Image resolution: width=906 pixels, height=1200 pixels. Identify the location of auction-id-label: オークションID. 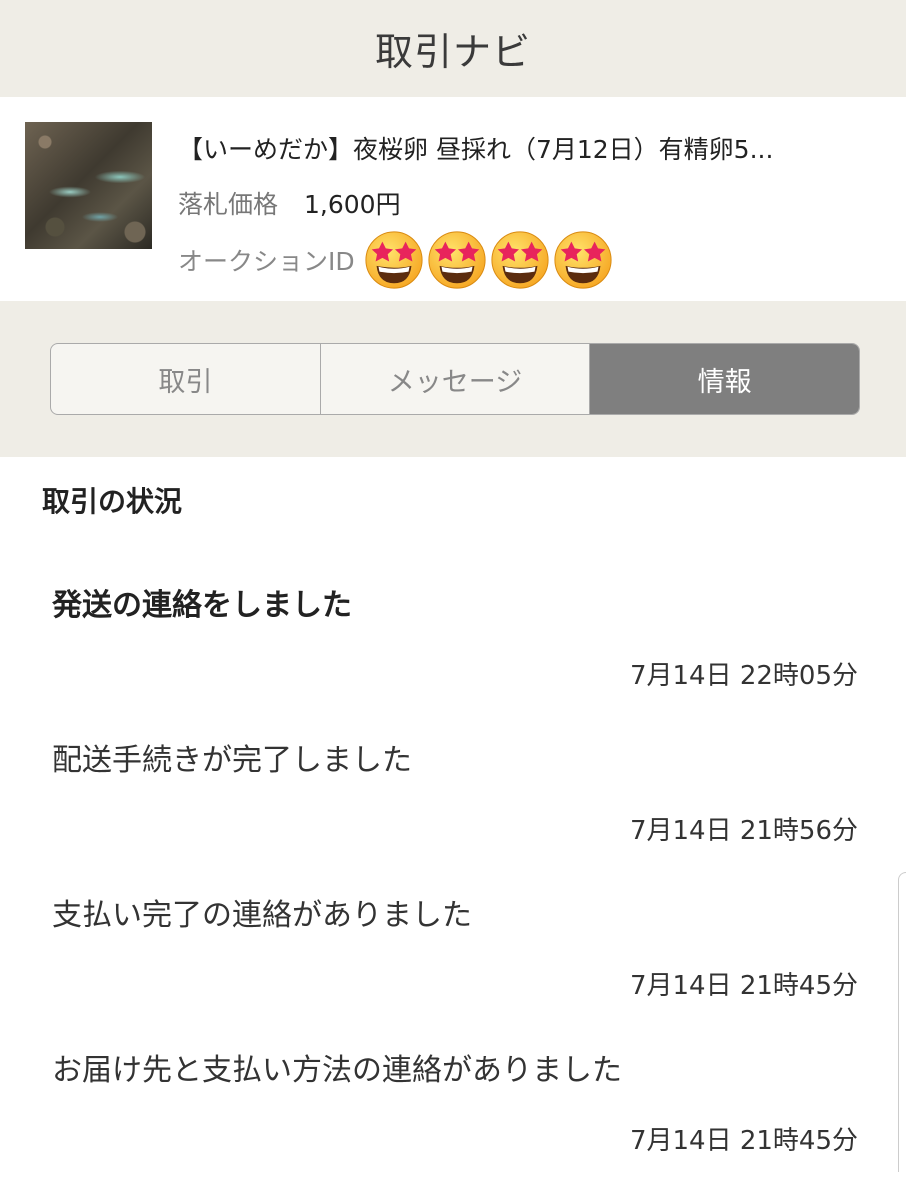
(266, 261).